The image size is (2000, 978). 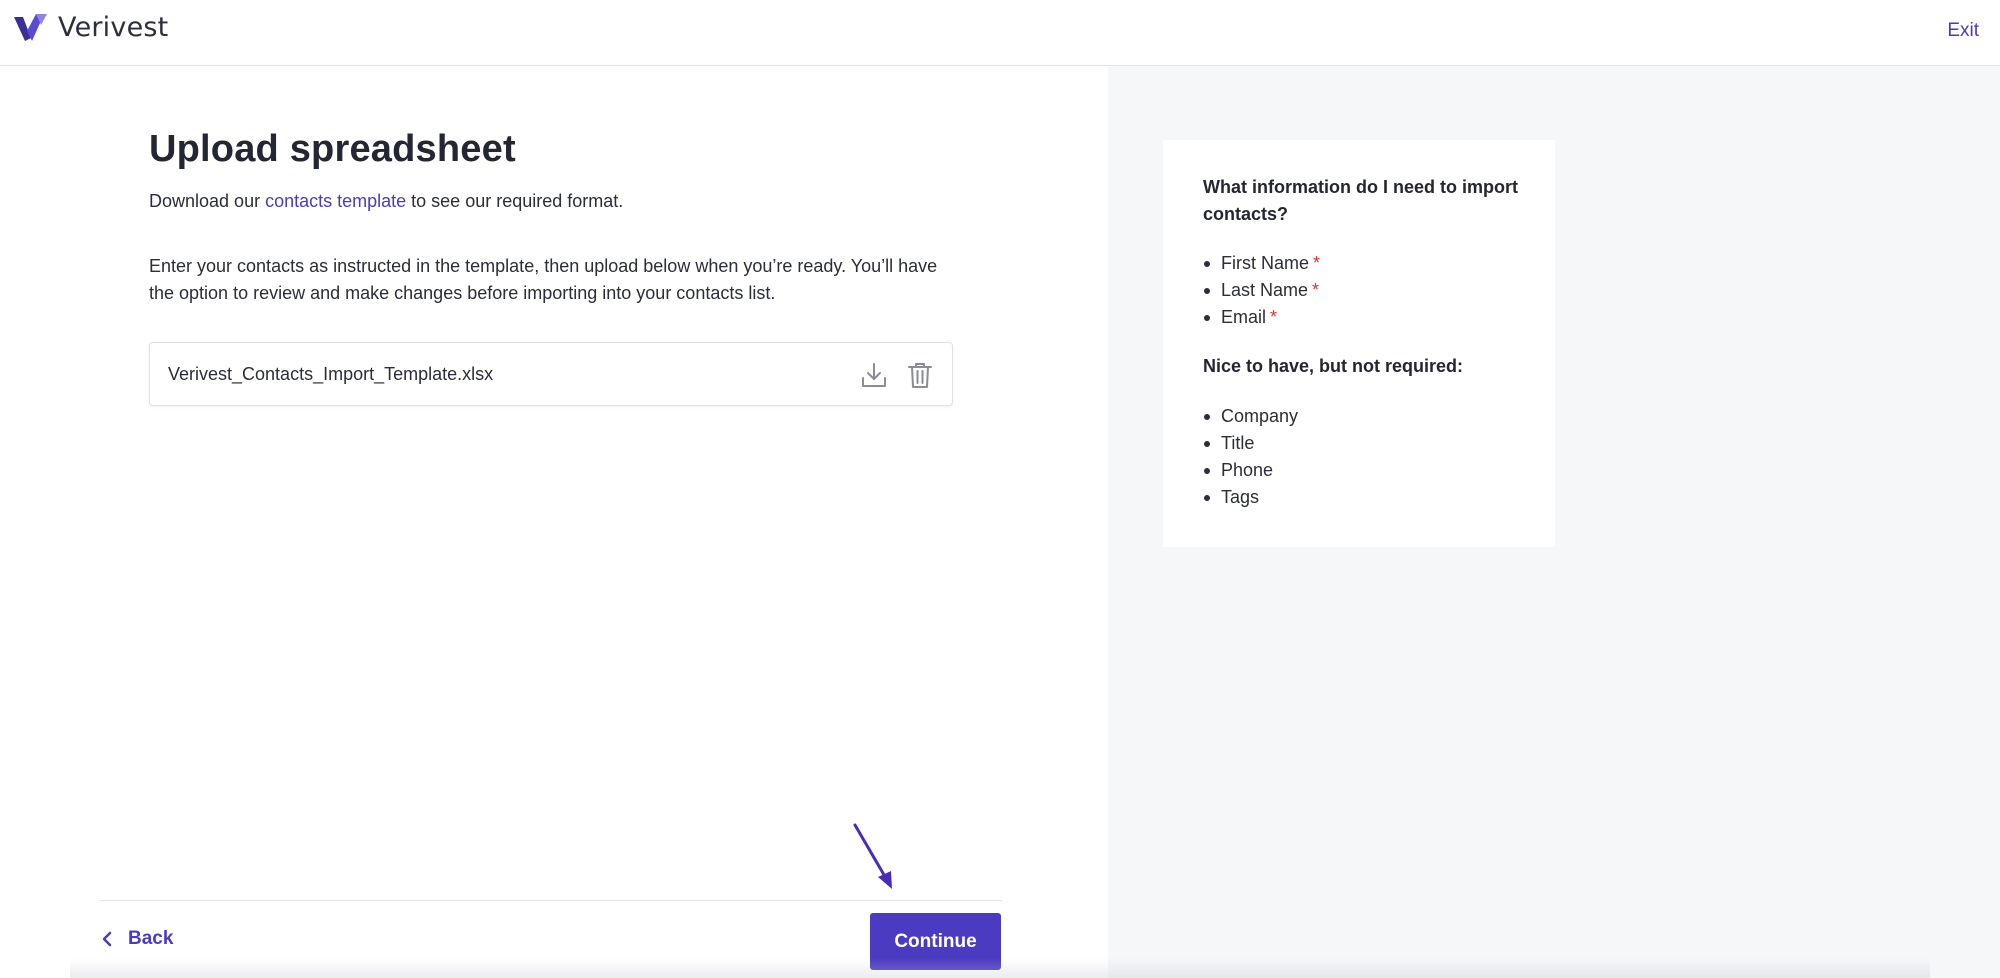 I want to click on uploaded-file-card: Verivest_Contacts_Import_Template.xlsx, so click(x=551, y=374).